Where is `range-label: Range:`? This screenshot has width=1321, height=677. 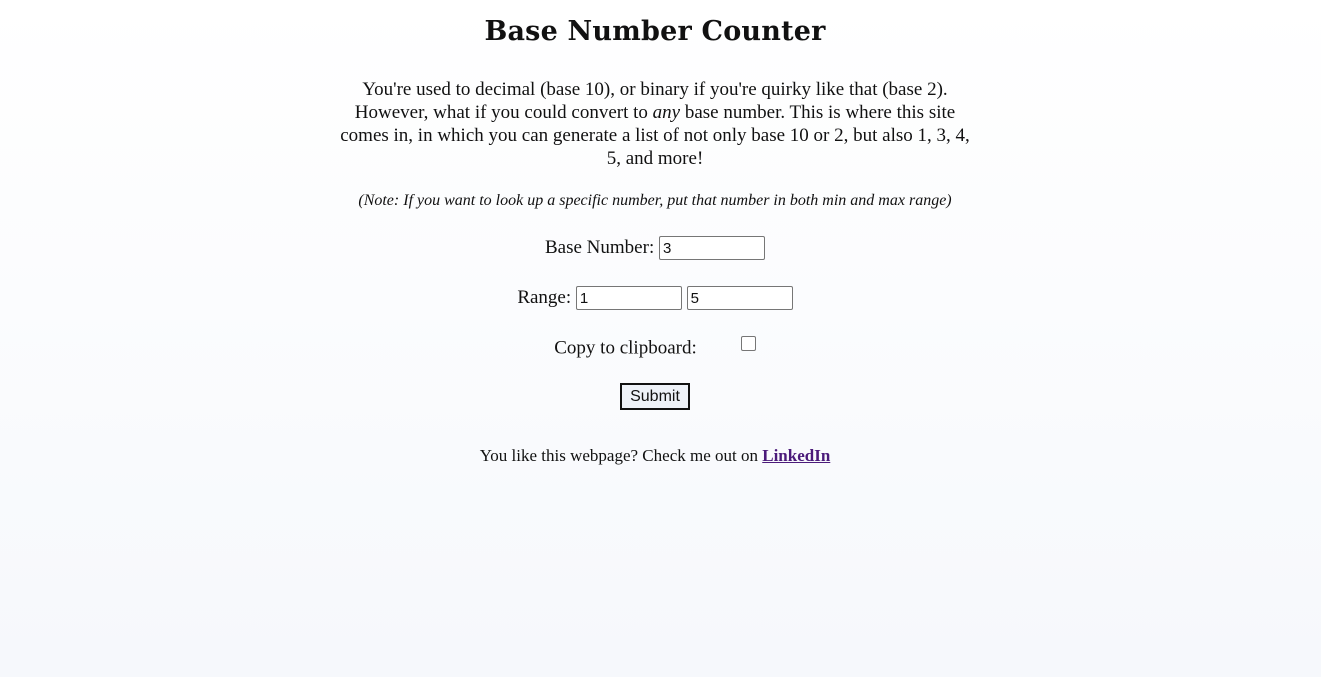
range-label: Range: is located at coordinates (544, 297).